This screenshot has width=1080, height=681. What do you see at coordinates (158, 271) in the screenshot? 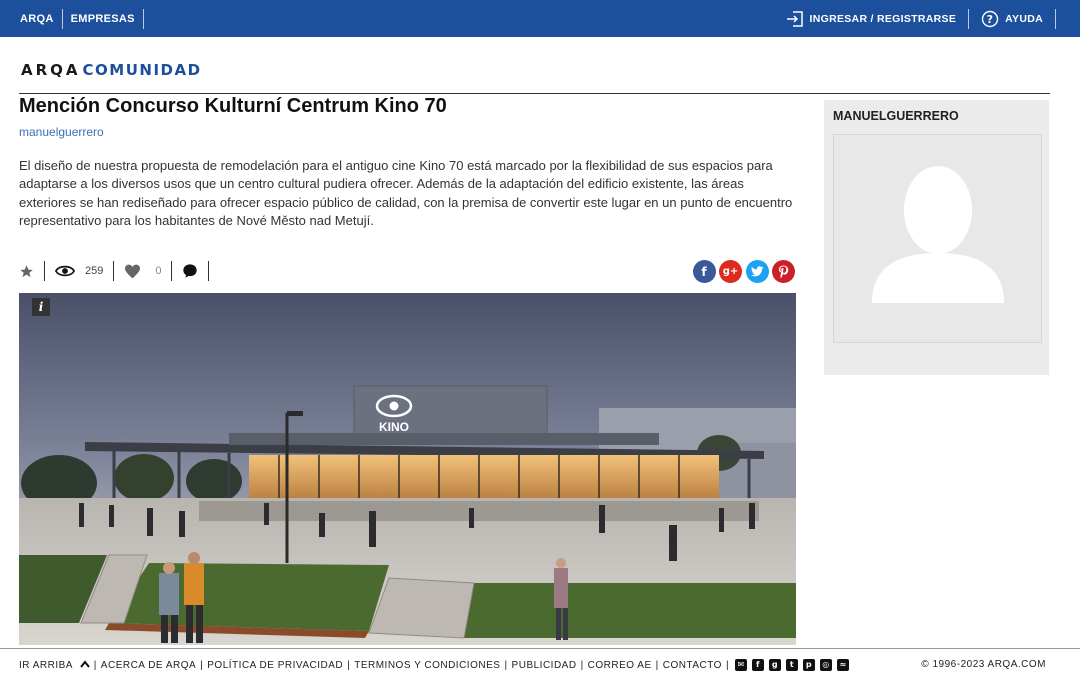
I see `likes-count: 0` at bounding box center [158, 271].